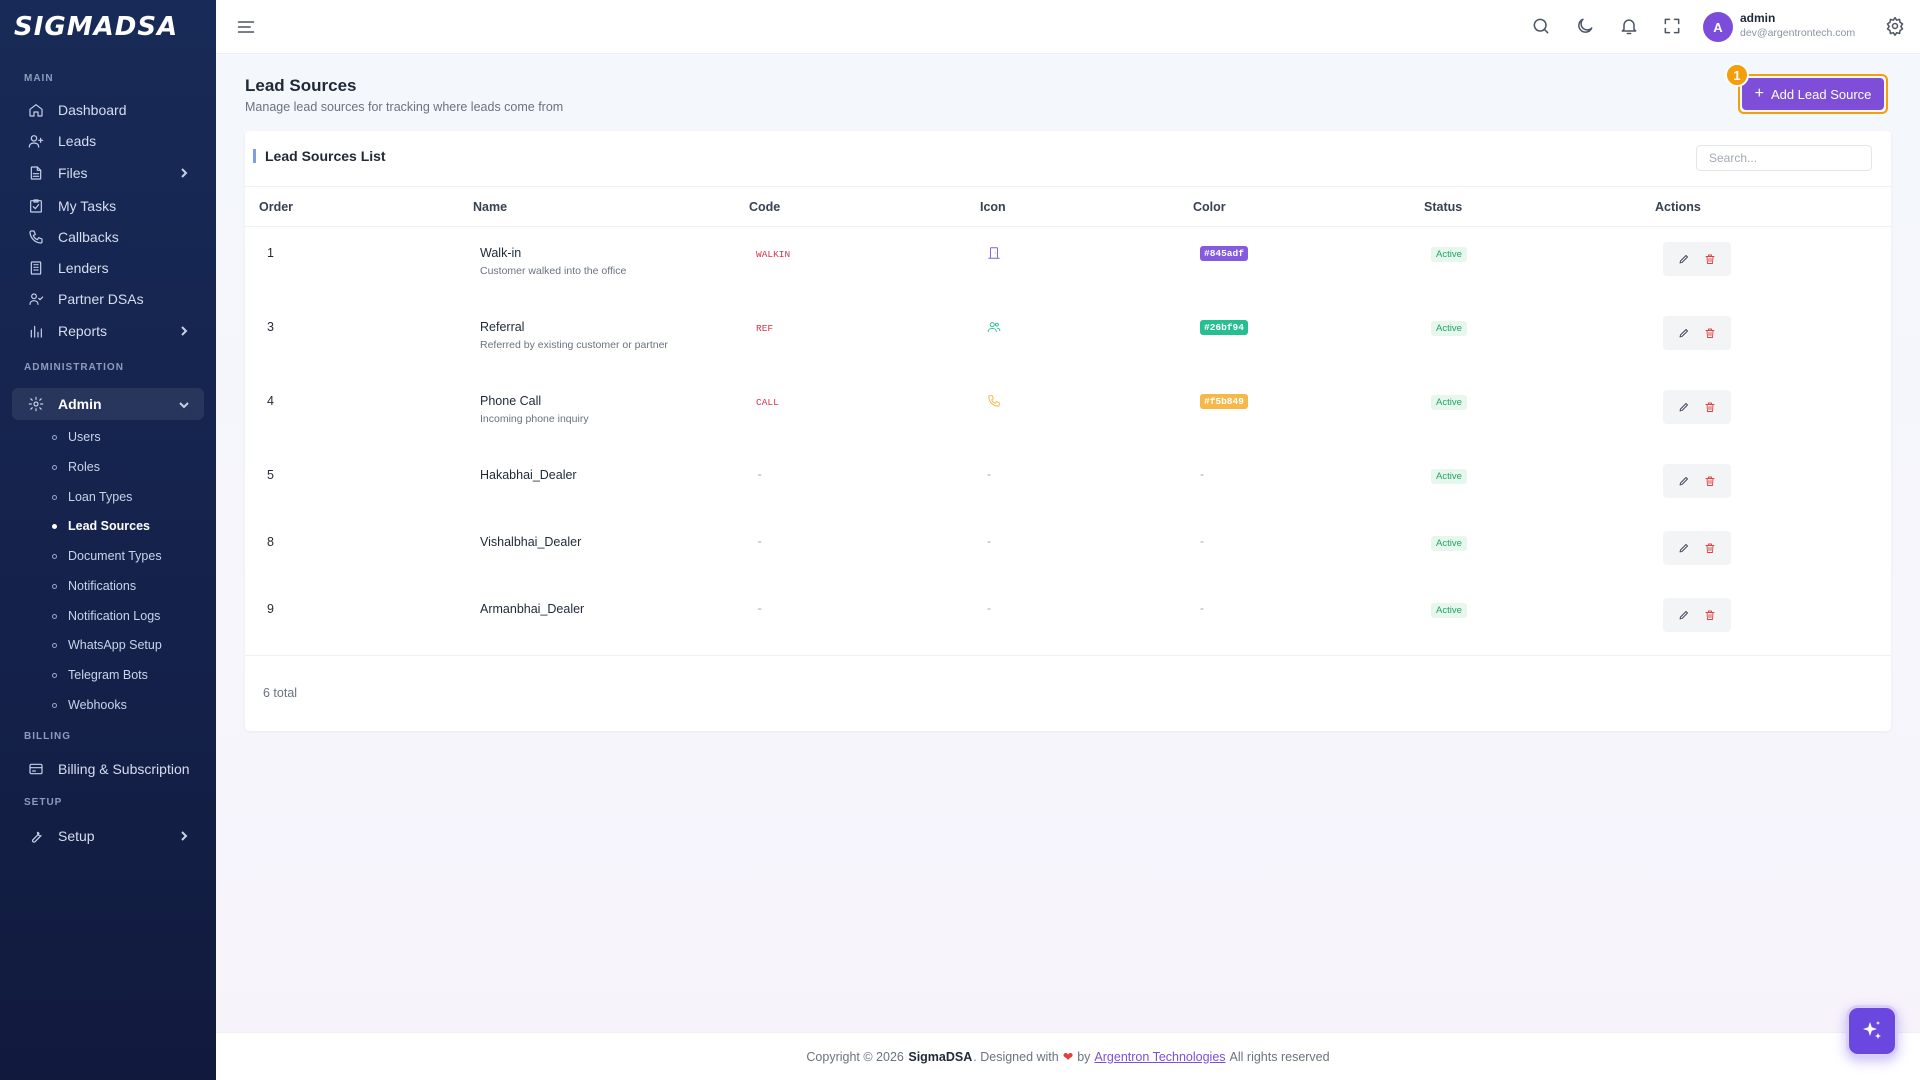  I want to click on company-link: Argentron Technologies, so click(1159, 1057).